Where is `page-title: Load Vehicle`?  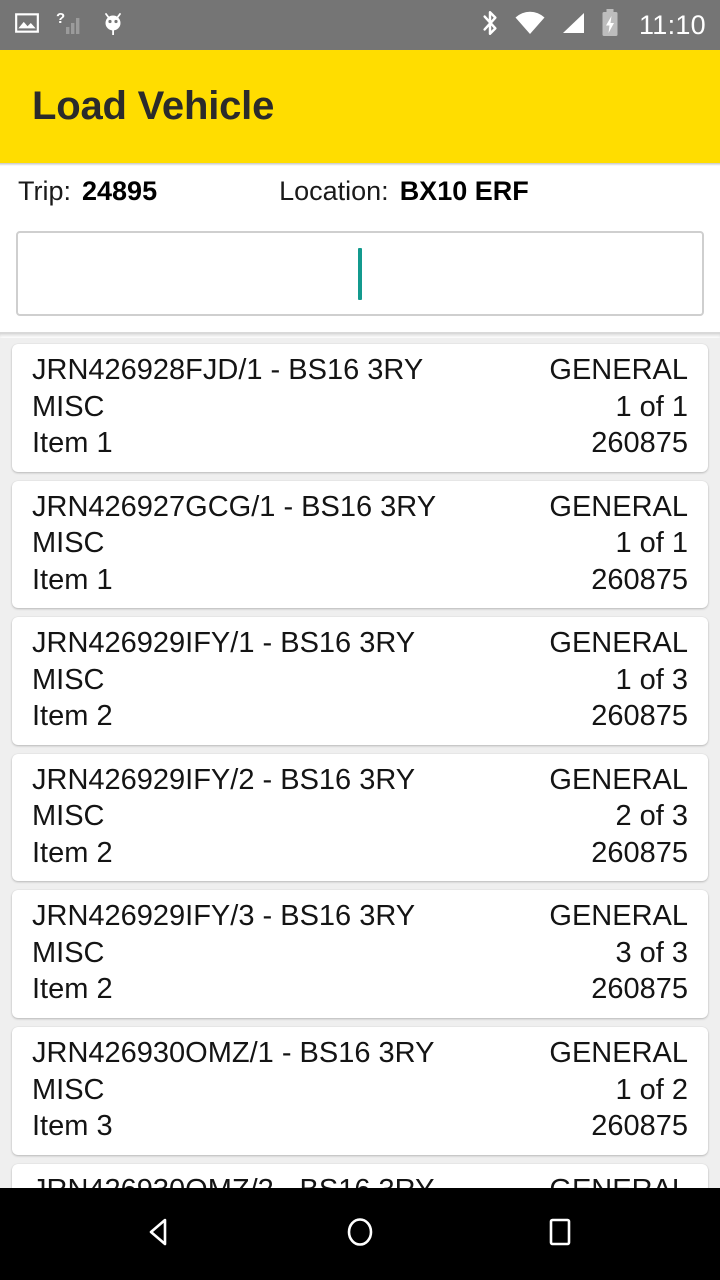 page-title: Load Vehicle is located at coordinates (153, 106).